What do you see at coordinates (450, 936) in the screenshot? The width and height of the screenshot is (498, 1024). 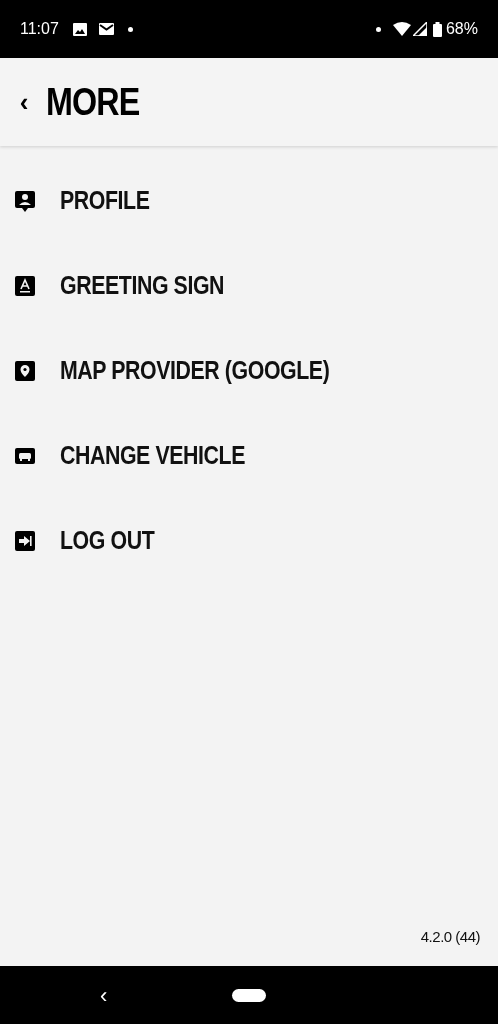 I see `version-text: 4.2.0 (44)` at bounding box center [450, 936].